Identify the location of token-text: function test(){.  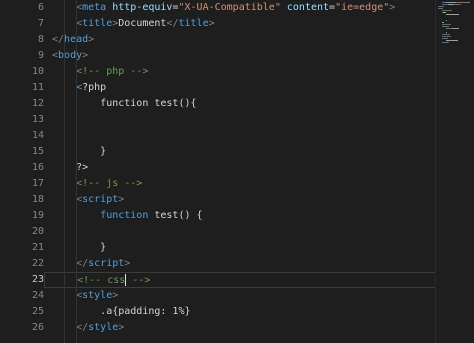
(148, 103).